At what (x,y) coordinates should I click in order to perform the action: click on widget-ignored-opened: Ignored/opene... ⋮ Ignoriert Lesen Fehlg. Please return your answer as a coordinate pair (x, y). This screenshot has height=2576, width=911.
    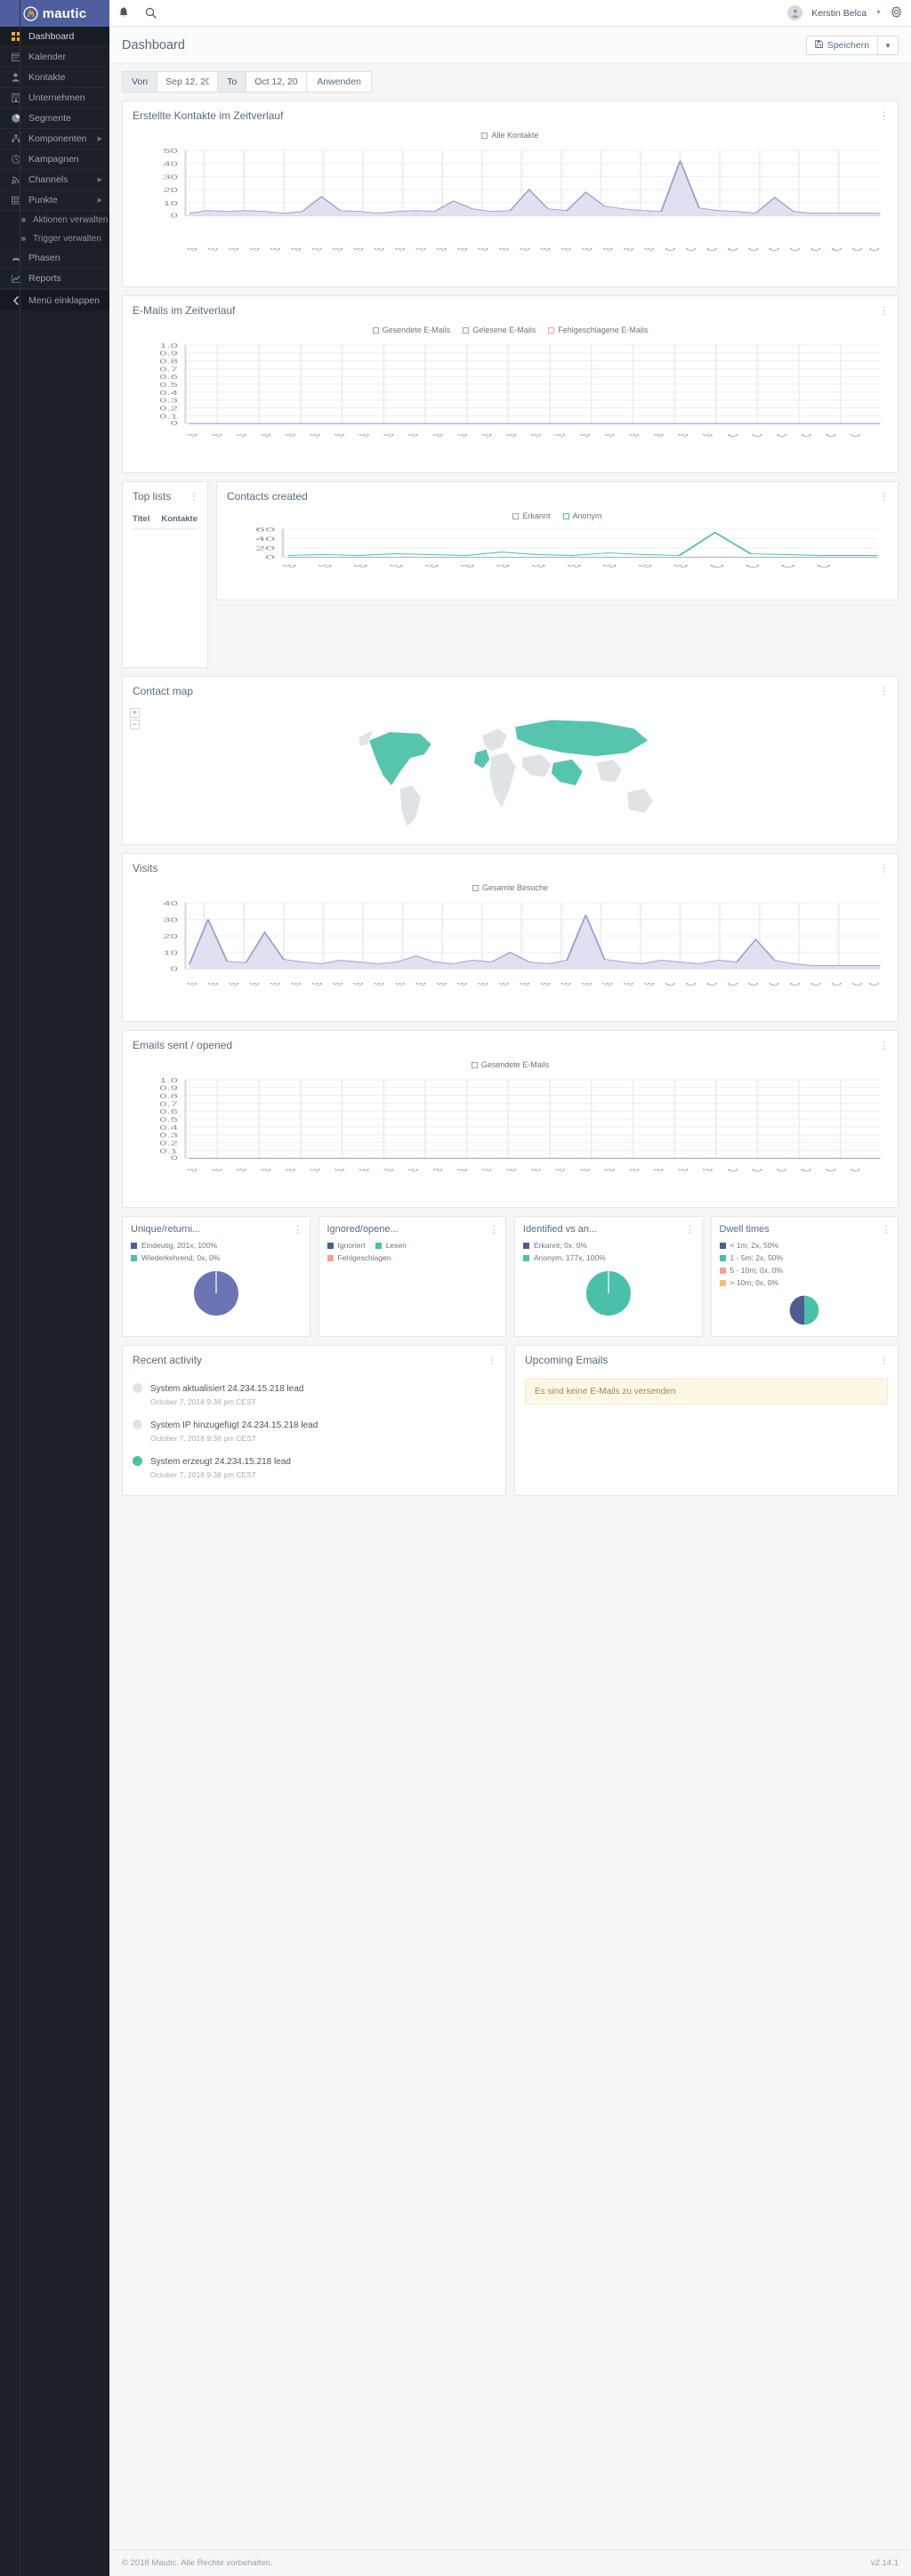
    Looking at the image, I should click on (412, 1277).